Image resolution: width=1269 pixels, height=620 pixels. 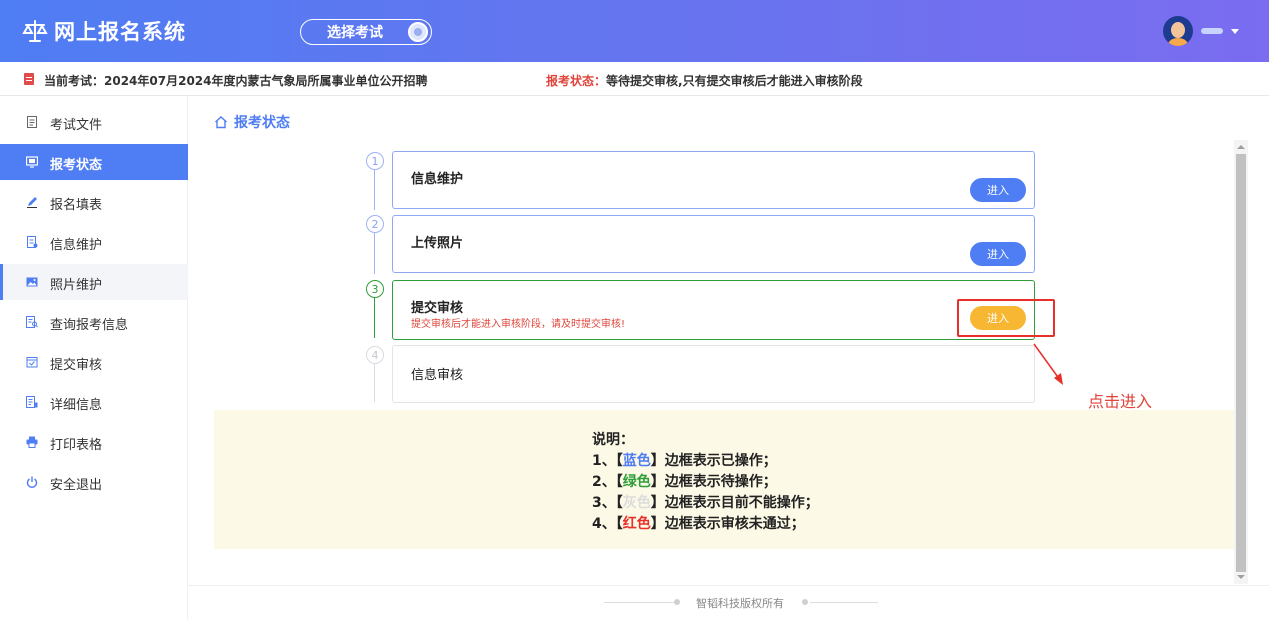 I want to click on line-prefix: 4、【, so click(x=607, y=524).